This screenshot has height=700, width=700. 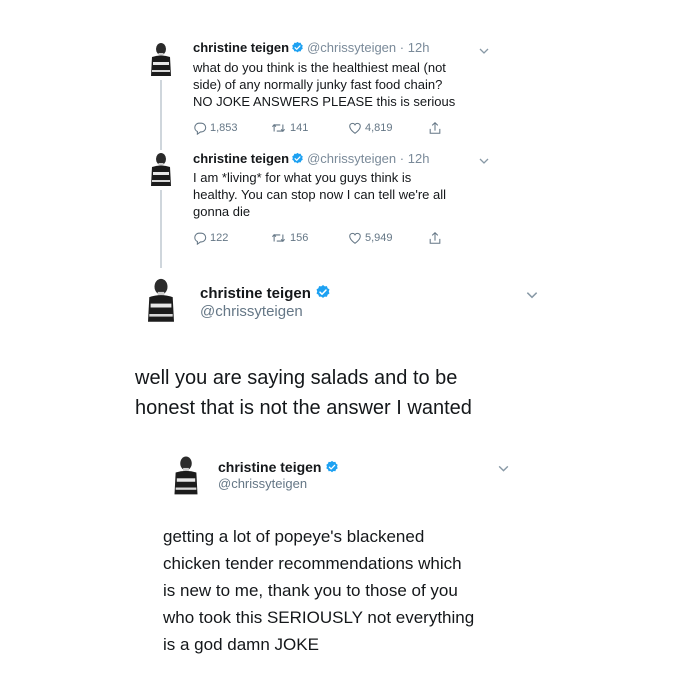 I want to click on like-count: 4,819, so click(x=379, y=128).